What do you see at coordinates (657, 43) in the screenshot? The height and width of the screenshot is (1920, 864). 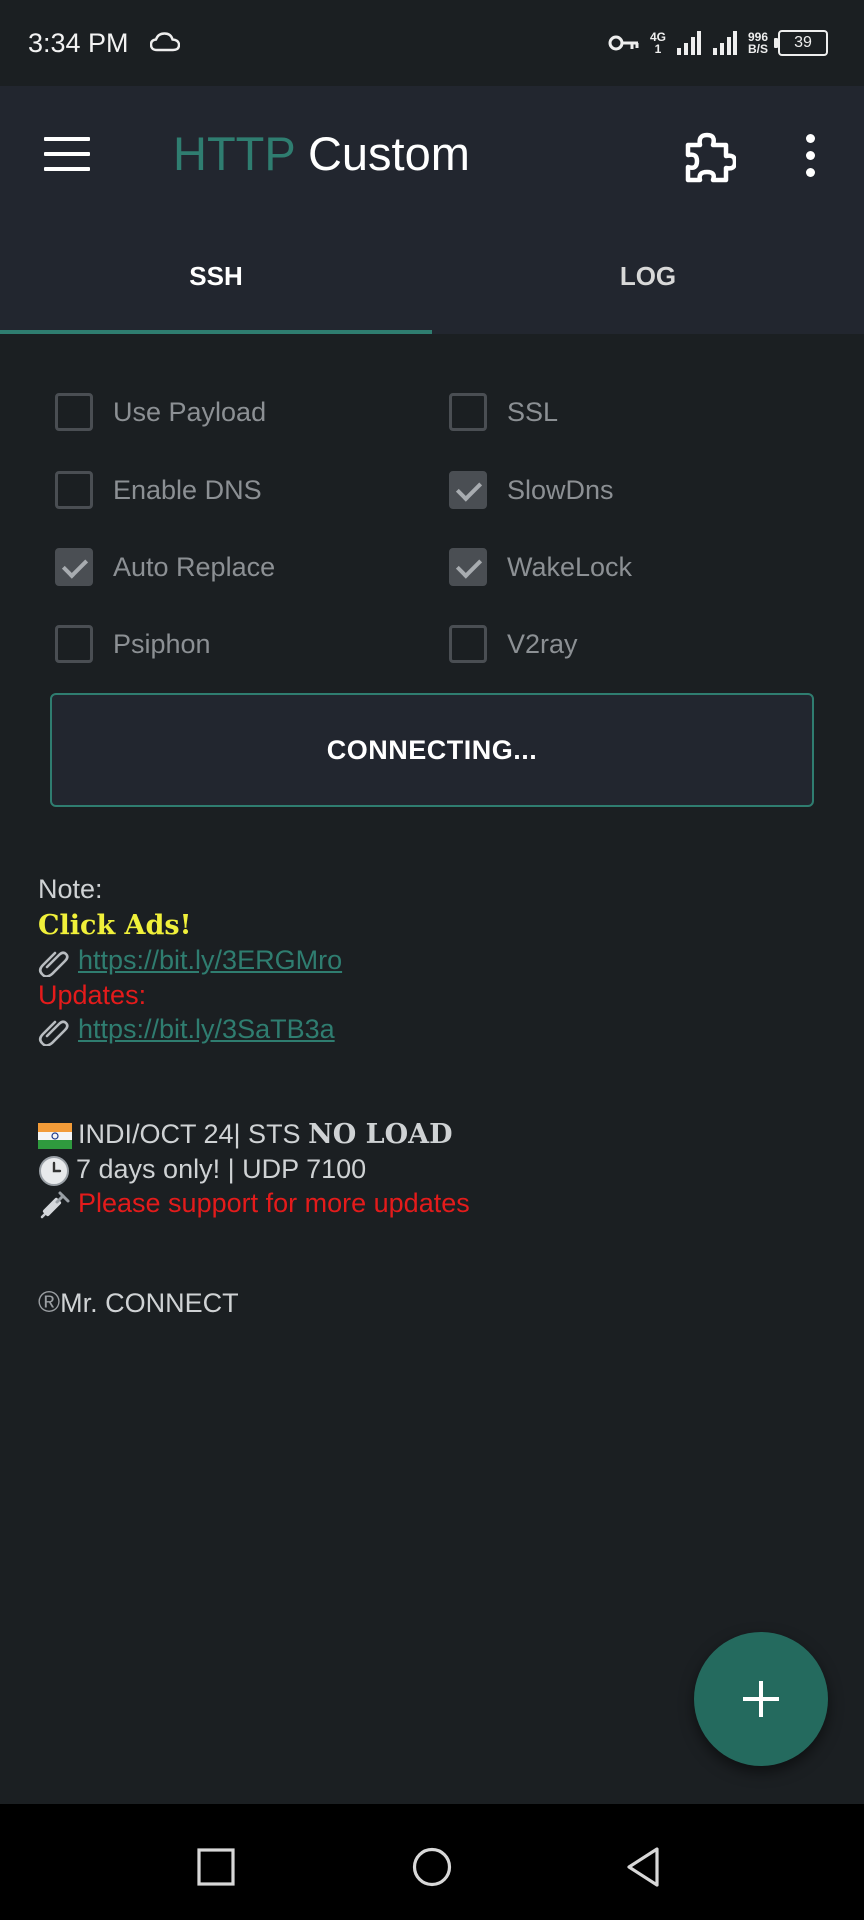 I see `network-type: 4G 1` at bounding box center [657, 43].